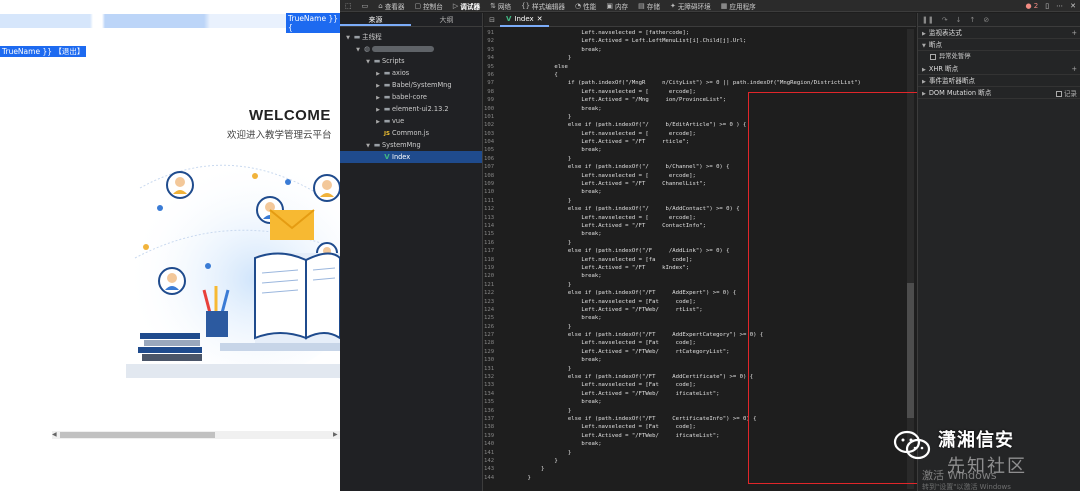 This screenshot has height=491, width=1080. Describe the element at coordinates (500, 6) in the screenshot. I see `toolbar-item-network: ⇅ 网络` at that location.